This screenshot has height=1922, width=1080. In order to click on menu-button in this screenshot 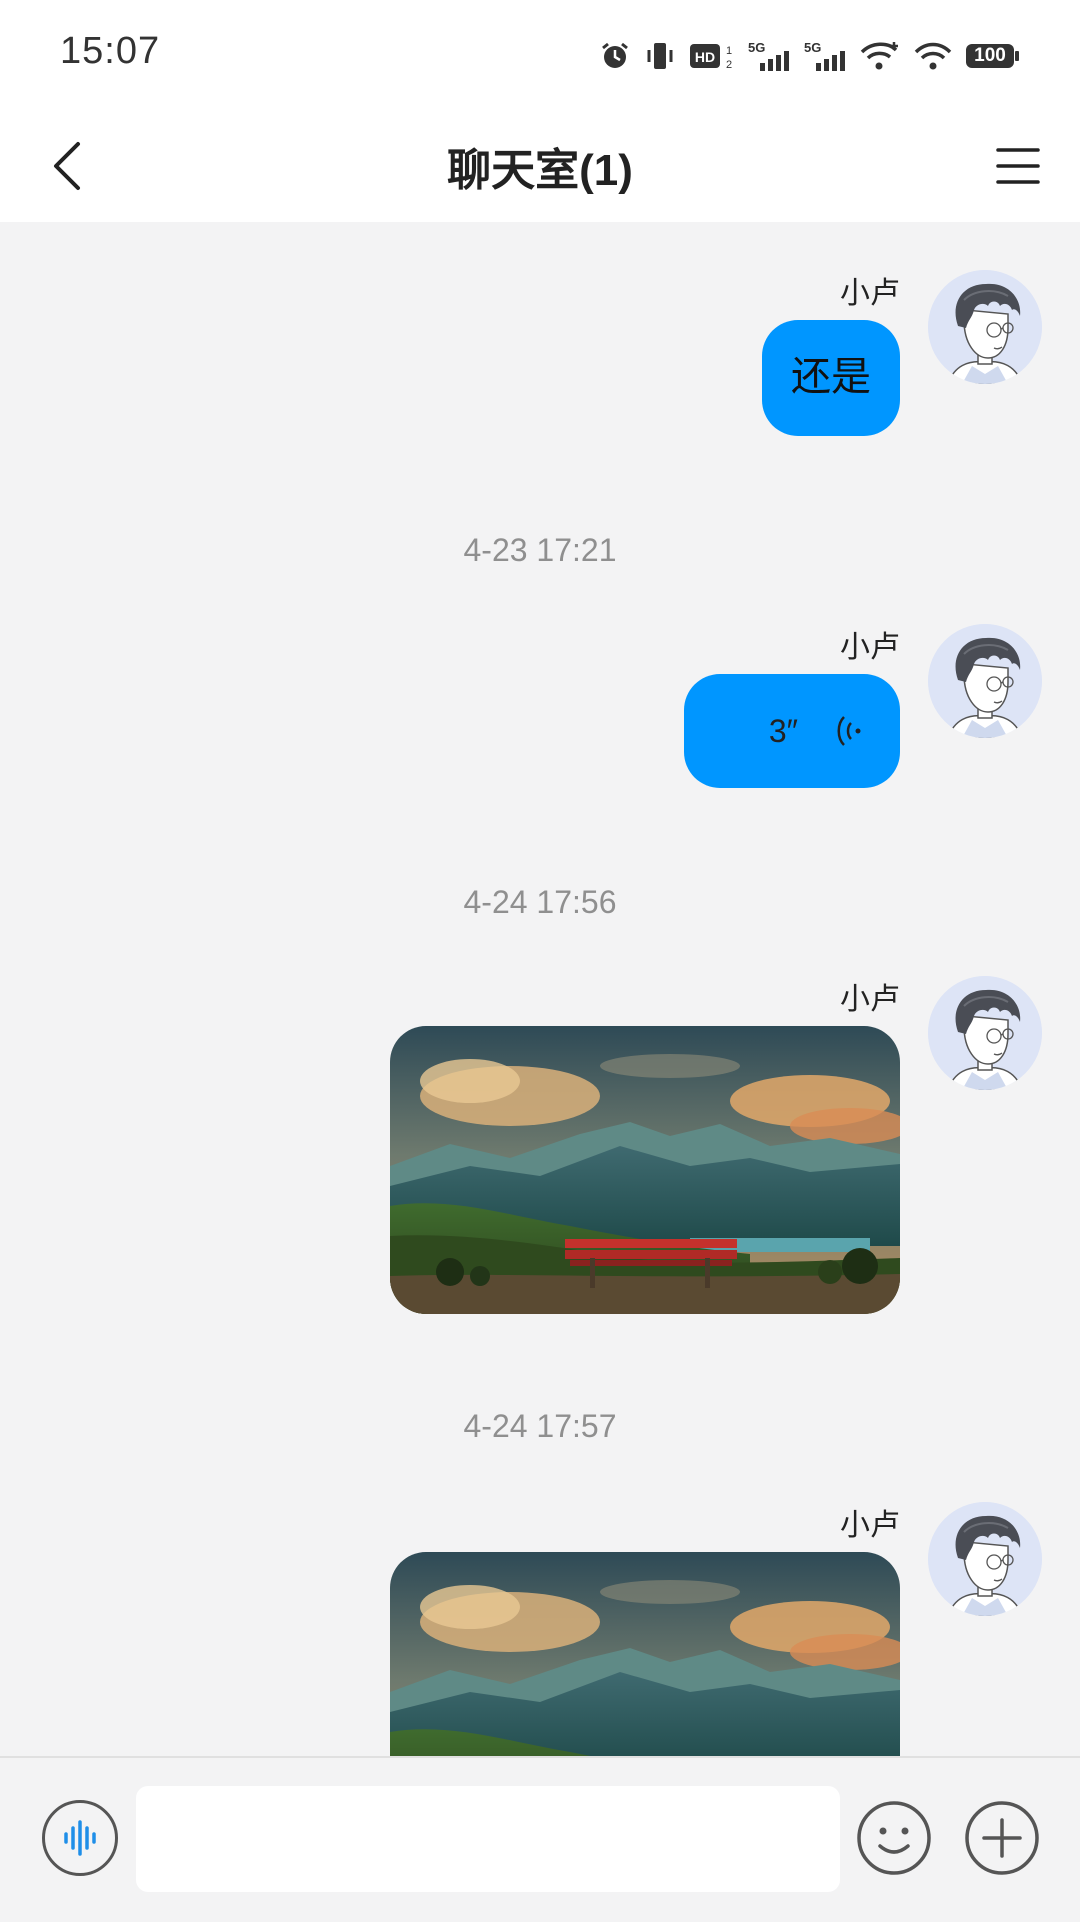, I will do `click(1018, 166)`.